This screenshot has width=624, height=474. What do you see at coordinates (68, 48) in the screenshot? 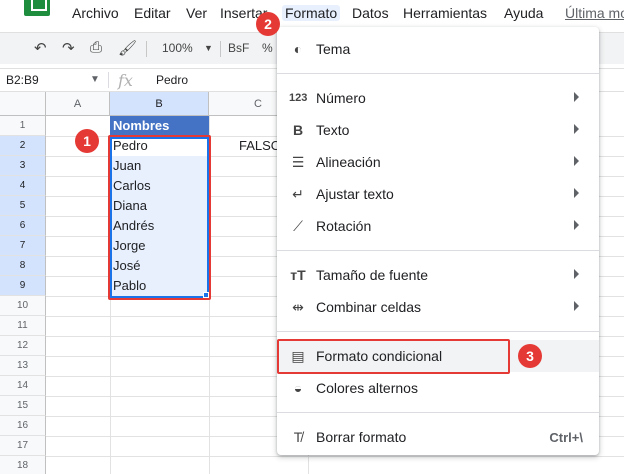
I see `redo-icon: ↷` at bounding box center [68, 48].